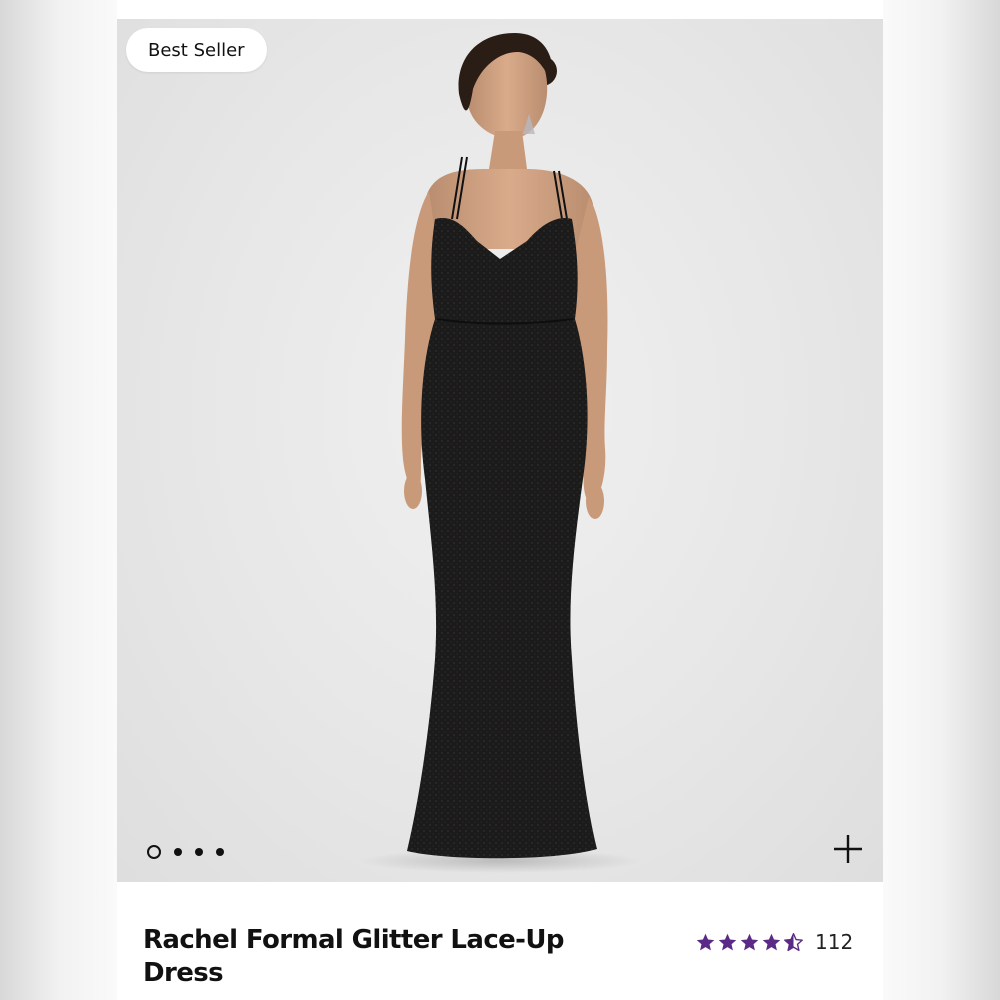 Image resolution: width=1000 pixels, height=1000 pixels. I want to click on half-star-icon, so click(793, 941).